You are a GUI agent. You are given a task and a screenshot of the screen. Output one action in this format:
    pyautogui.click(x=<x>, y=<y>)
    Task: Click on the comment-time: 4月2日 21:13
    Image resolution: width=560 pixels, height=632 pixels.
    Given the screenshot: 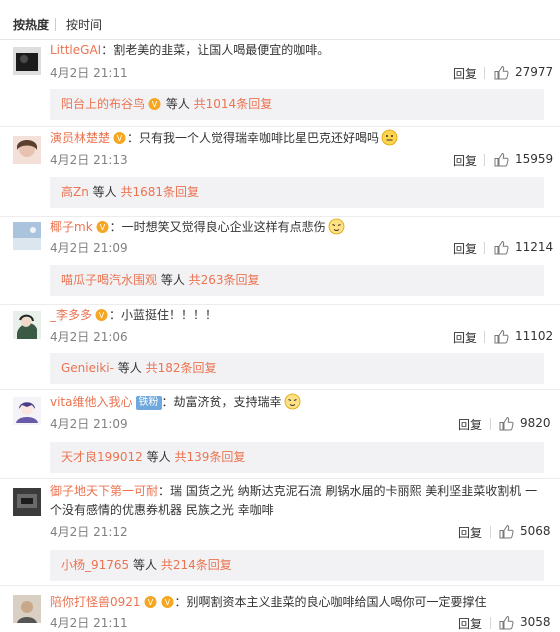 What is the action you would take?
    pyautogui.click(x=89, y=160)
    